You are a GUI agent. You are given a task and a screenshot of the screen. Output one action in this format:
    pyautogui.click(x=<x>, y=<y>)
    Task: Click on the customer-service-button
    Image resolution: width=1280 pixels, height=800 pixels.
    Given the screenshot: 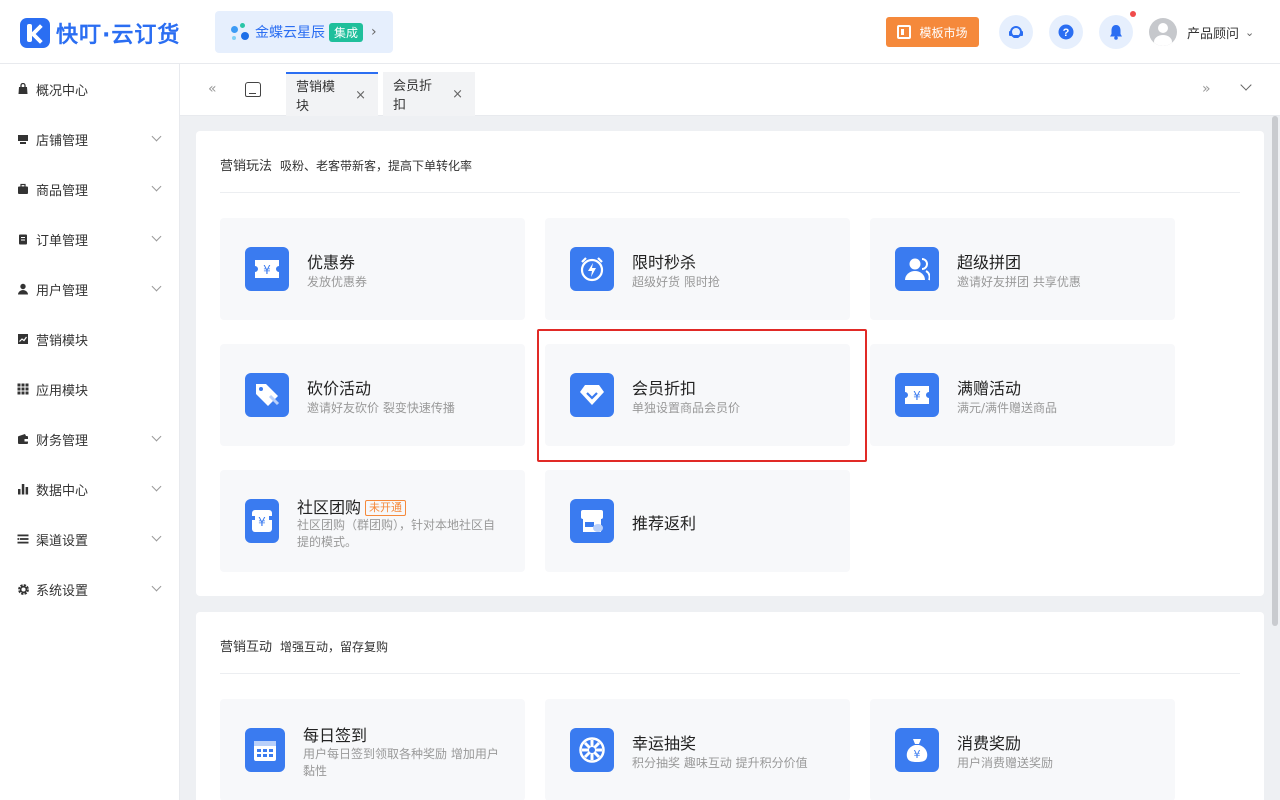 What is the action you would take?
    pyautogui.click(x=1016, y=32)
    